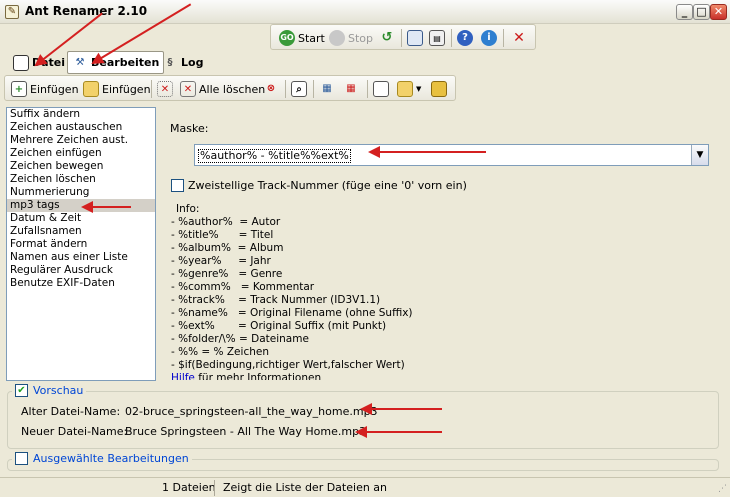 This screenshot has width=730, height=497. What do you see at coordinates (189, 128) in the screenshot?
I see `mask-label: Maske:` at bounding box center [189, 128].